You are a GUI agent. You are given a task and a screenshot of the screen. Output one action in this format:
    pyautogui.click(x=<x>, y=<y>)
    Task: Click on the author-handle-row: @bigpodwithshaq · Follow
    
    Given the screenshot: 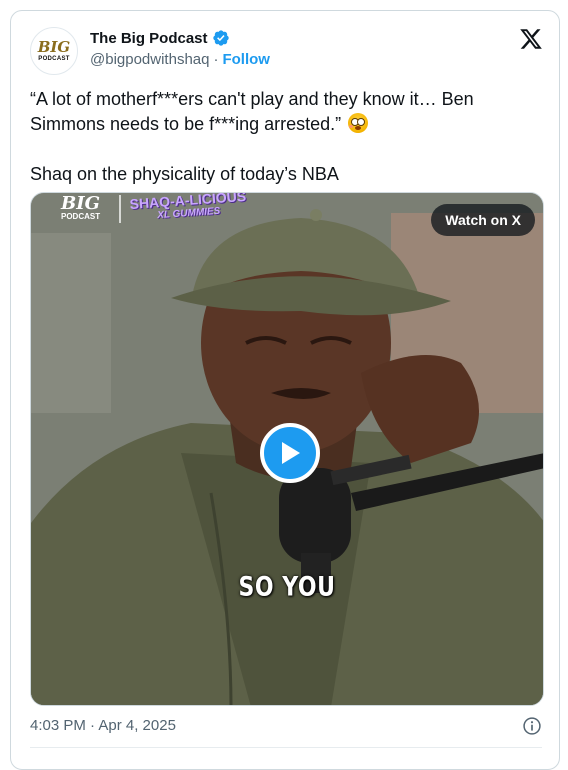 What is the action you would take?
    pyautogui.click(x=180, y=59)
    